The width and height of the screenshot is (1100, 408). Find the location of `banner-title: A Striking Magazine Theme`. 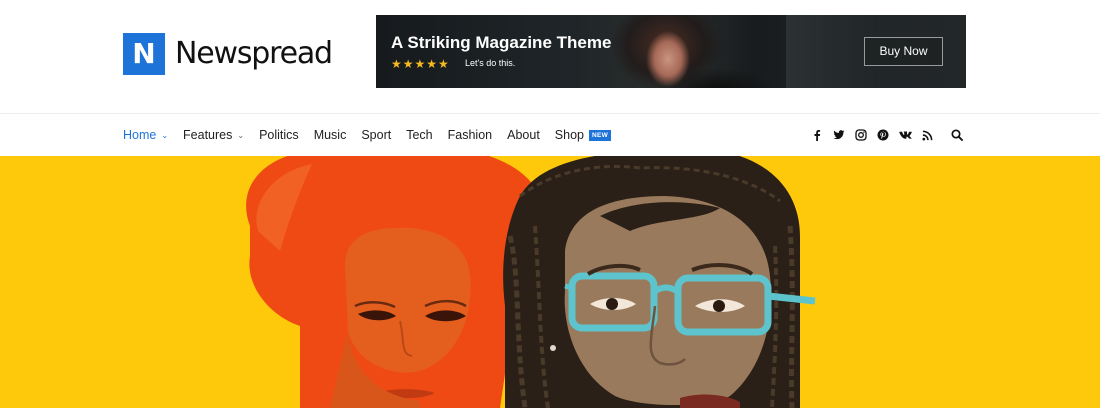

banner-title: A Striking Magazine Theme is located at coordinates (501, 42).